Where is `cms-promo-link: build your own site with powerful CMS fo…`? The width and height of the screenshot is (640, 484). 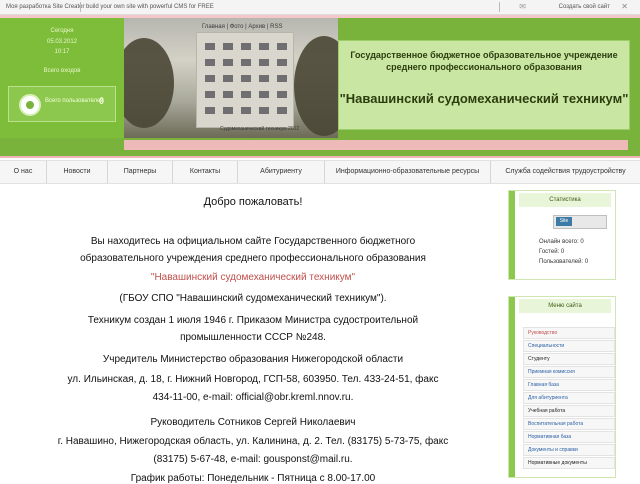
cms-promo-link: build your own site with powerful CMS fo… is located at coordinates (150, 7).